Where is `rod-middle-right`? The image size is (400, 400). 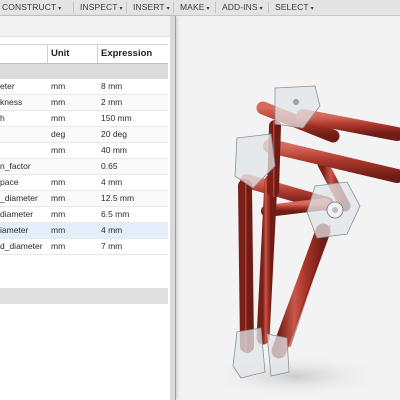 rod-middle-right is located at coordinates (331, 161).